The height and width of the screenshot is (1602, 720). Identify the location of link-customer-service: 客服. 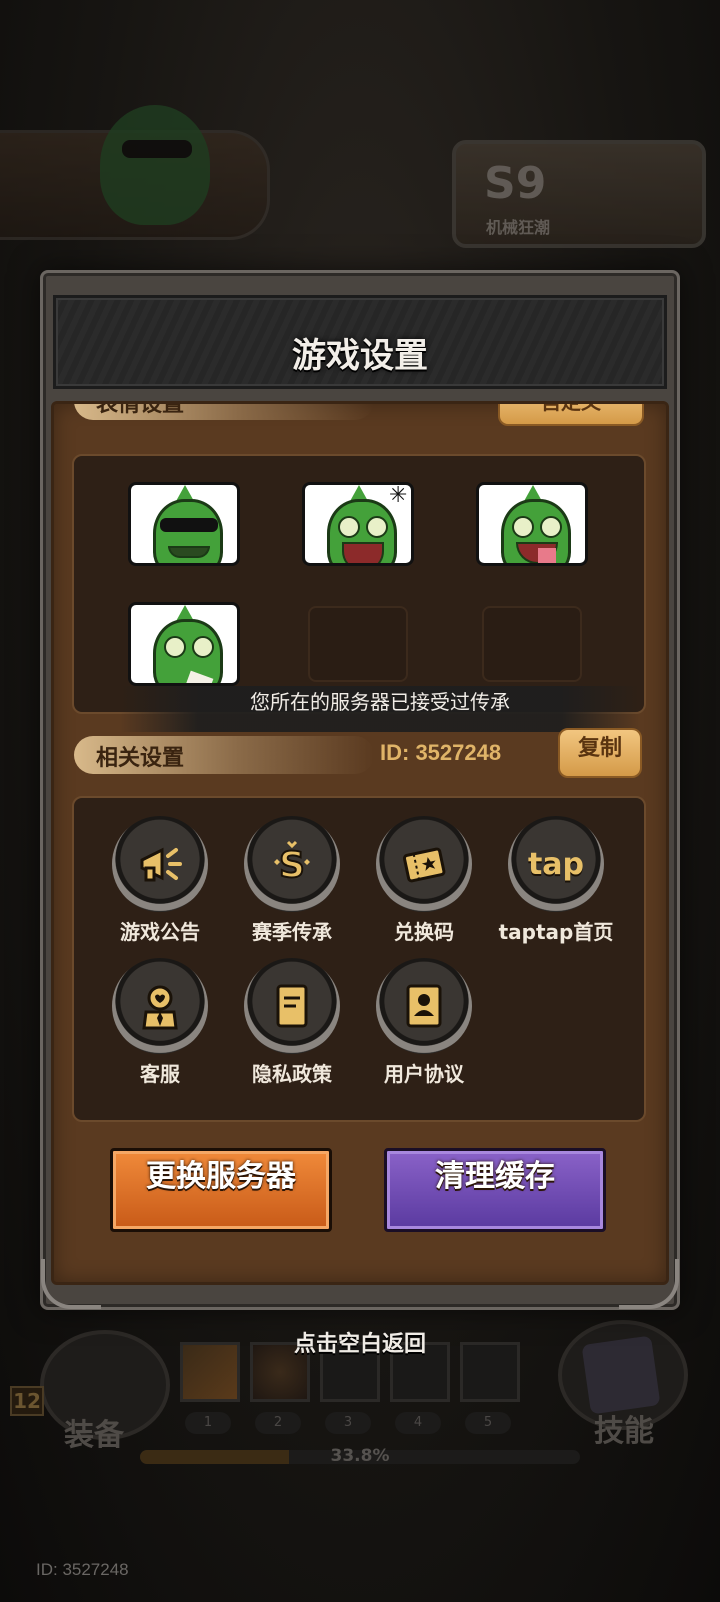
(160, 1022).